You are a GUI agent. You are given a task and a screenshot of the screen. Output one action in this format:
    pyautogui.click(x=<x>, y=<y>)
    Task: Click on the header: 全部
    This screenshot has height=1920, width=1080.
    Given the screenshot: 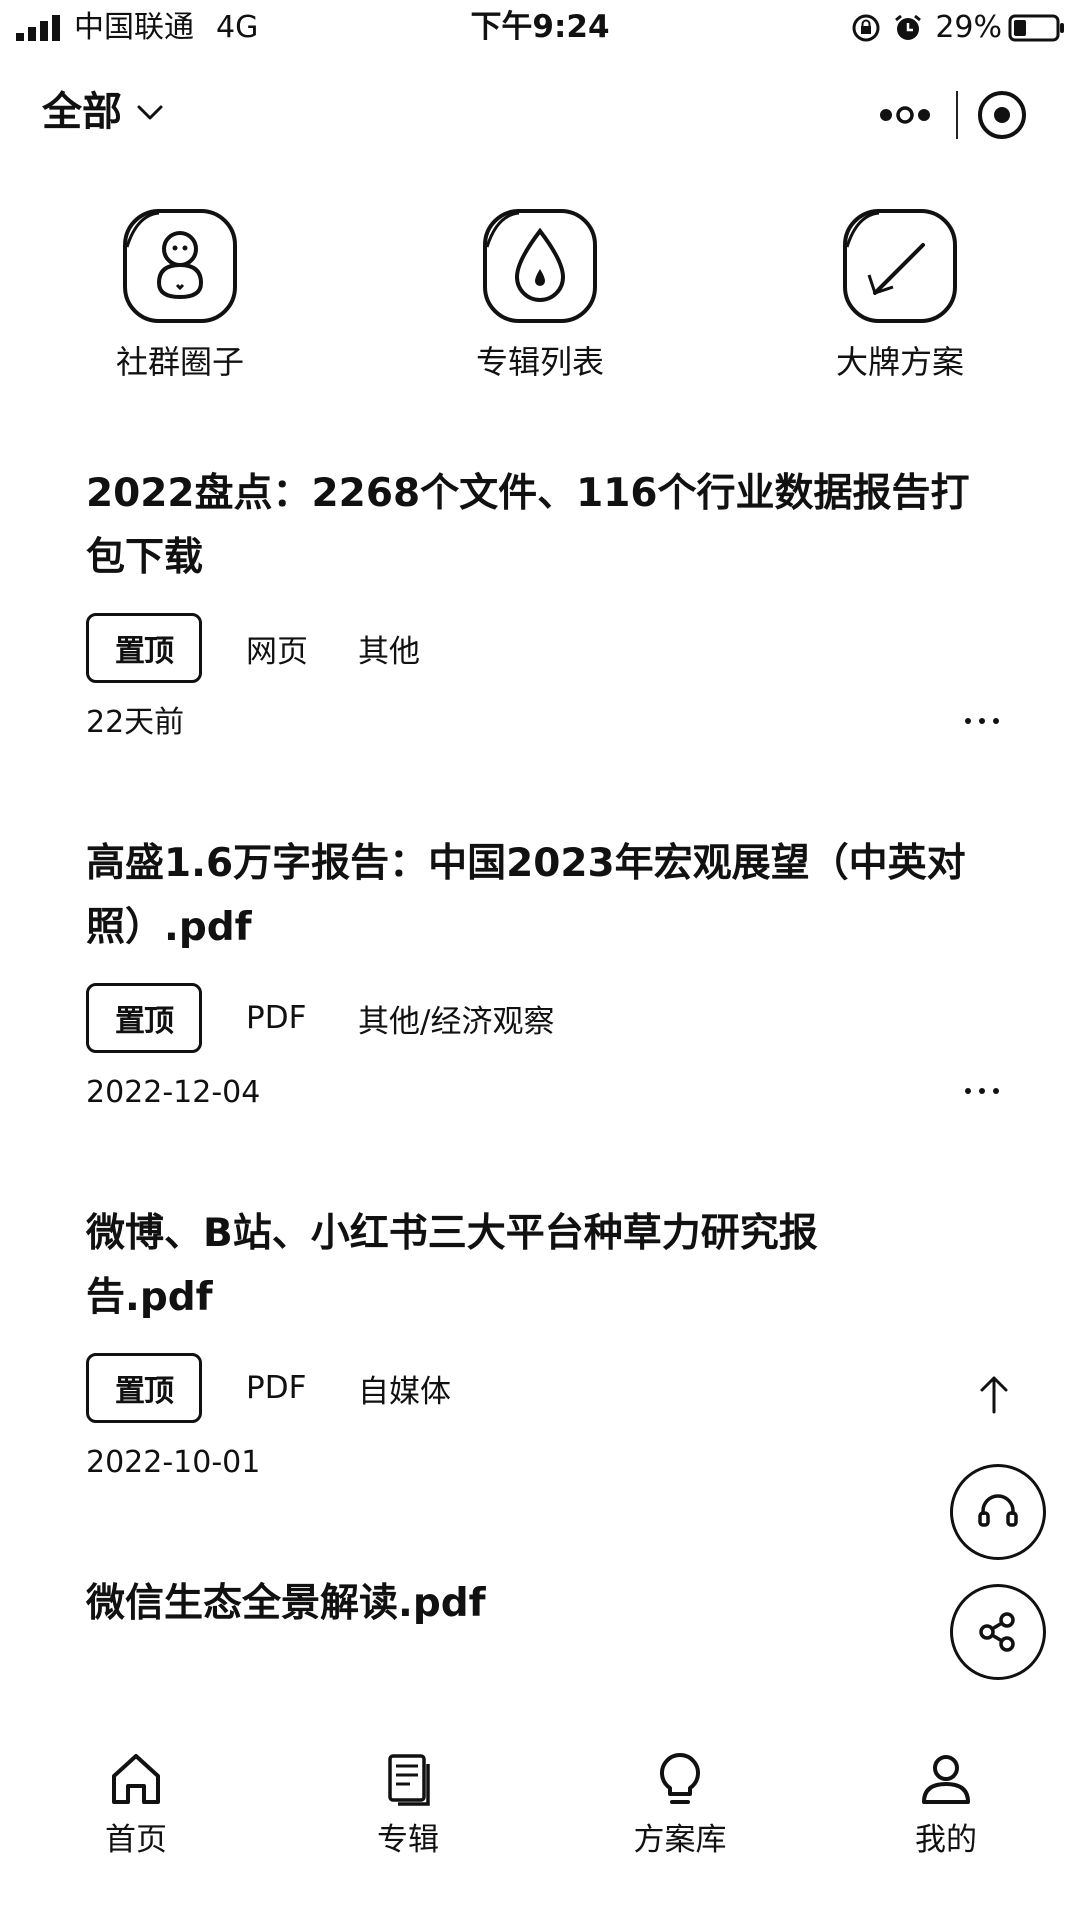 What is the action you would take?
    pyautogui.click(x=540, y=112)
    